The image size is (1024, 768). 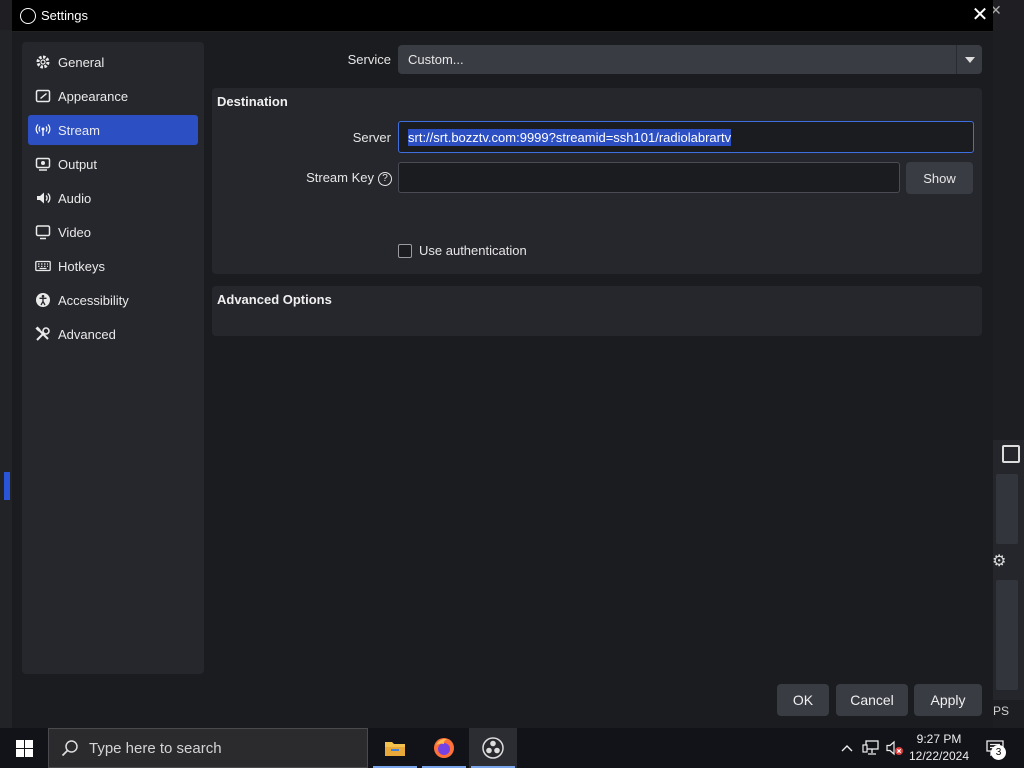 I want to click on sidebar-item-appearance: Appearance, so click(x=113, y=96).